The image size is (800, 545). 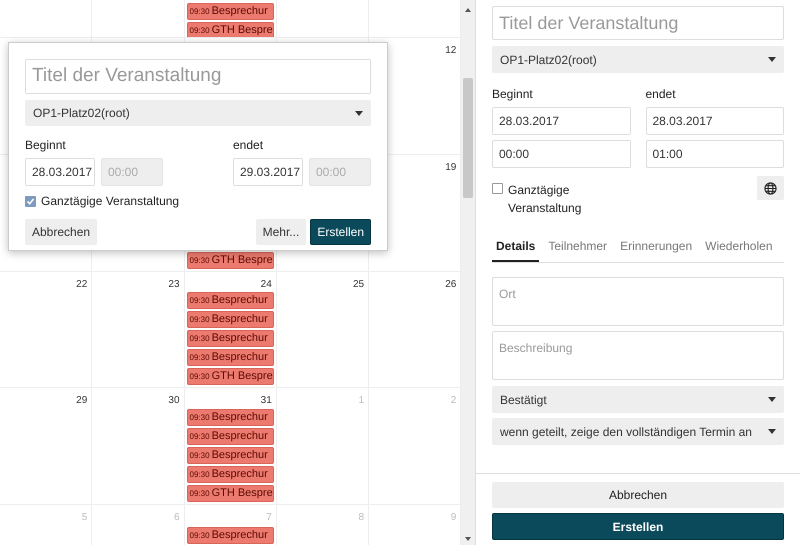 What do you see at coordinates (177, 518) in the screenshot?
I see `day-number: 6` at bounding box center [177, 518].